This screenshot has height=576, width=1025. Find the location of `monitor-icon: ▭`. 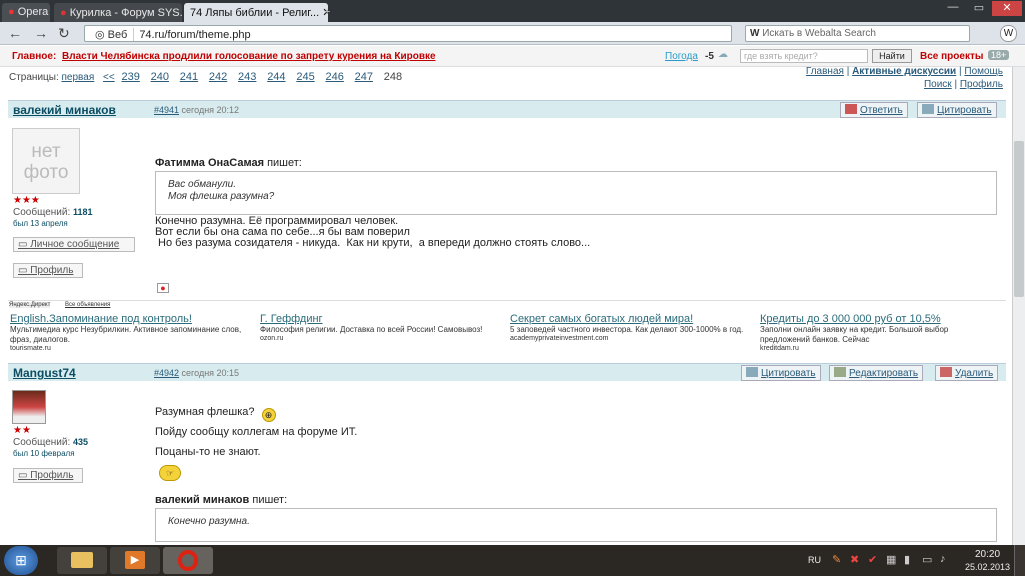

monitor-icon: ▭ is located at coordinates (927, 559).